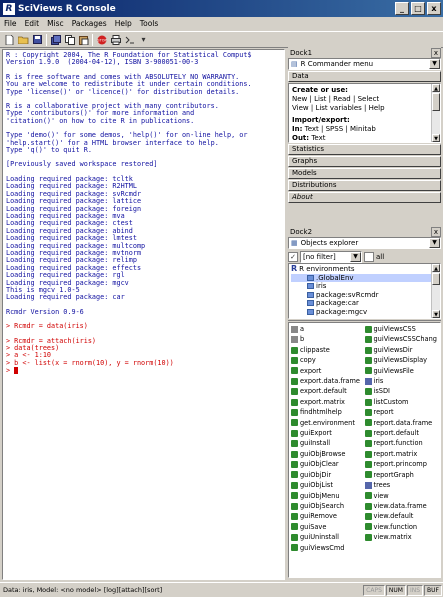 This screenshot has width=443, height=597. What do you see at coordinates (299, 99) in the screenshot?
I see `link-new: New` at bounding box center [299, 99].